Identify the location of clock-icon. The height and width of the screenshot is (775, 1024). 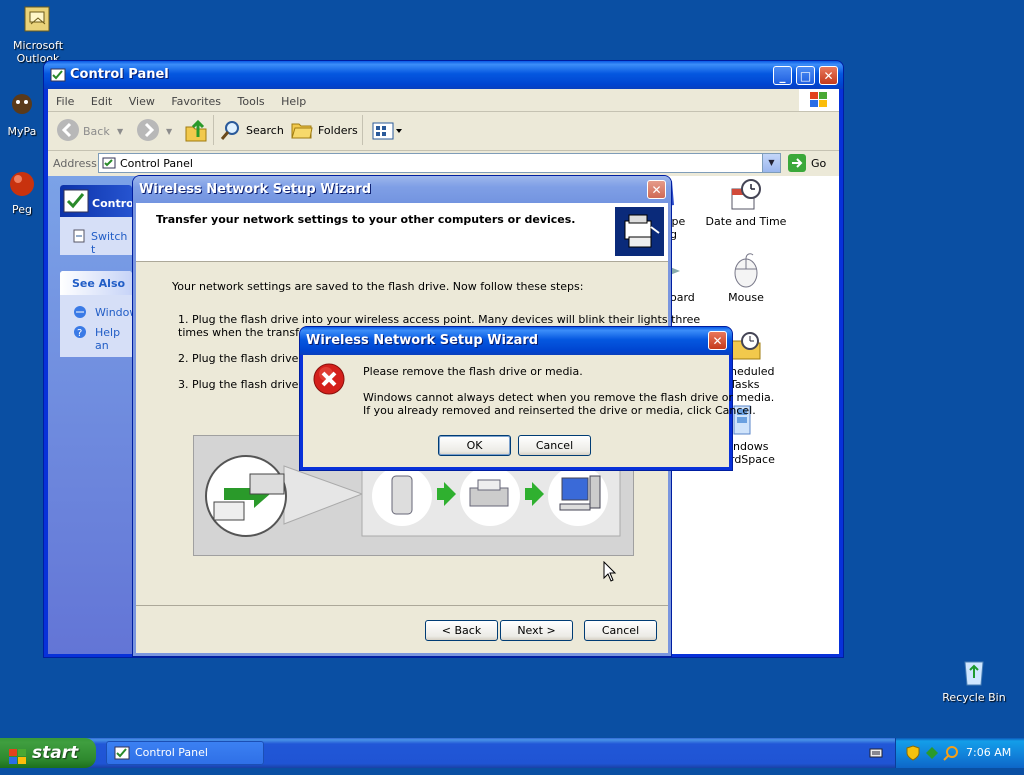
(746, 197).